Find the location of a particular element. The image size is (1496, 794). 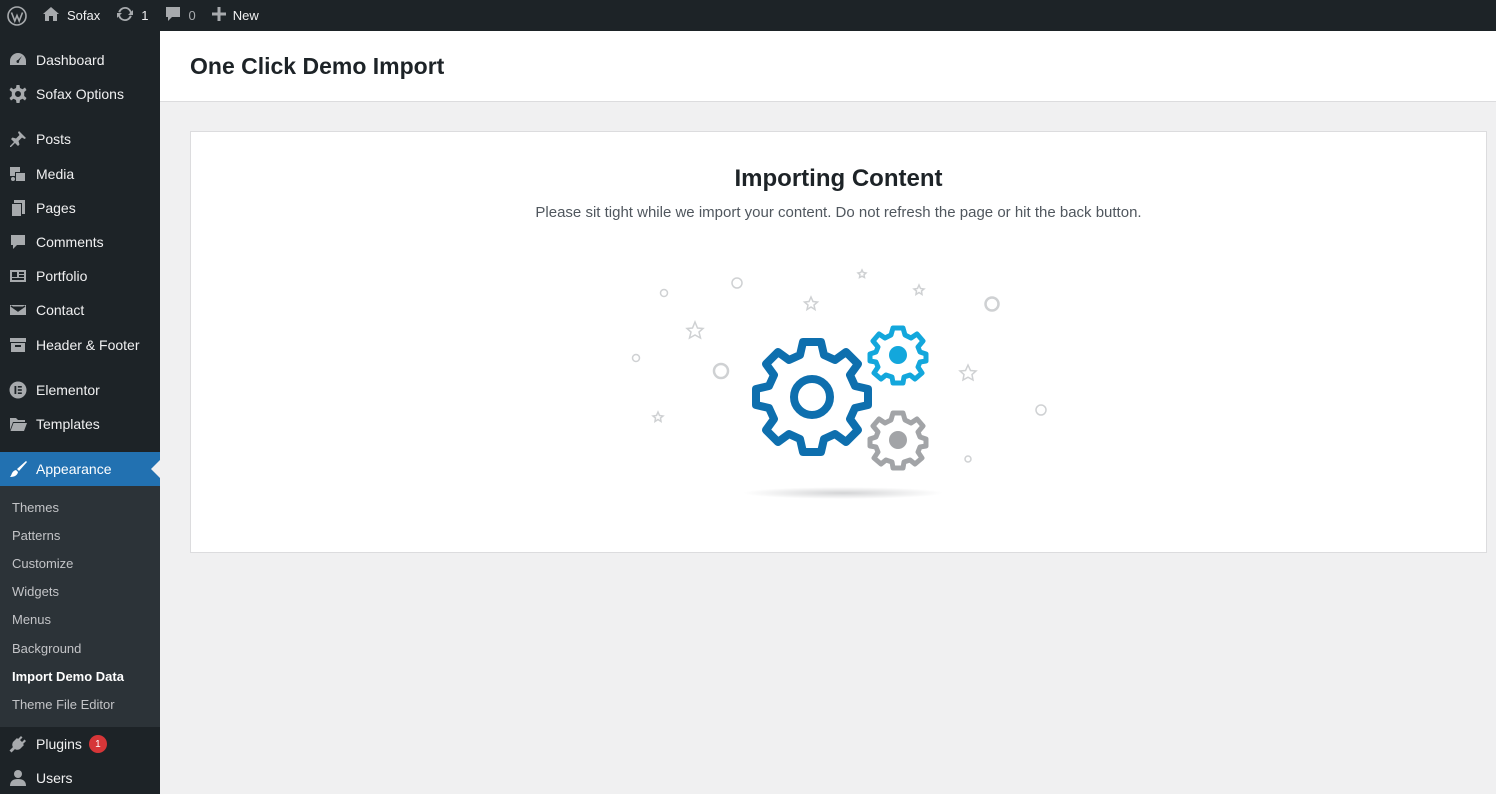

sidebar-item-label: Portfolio is located at coordinates (62, 276).